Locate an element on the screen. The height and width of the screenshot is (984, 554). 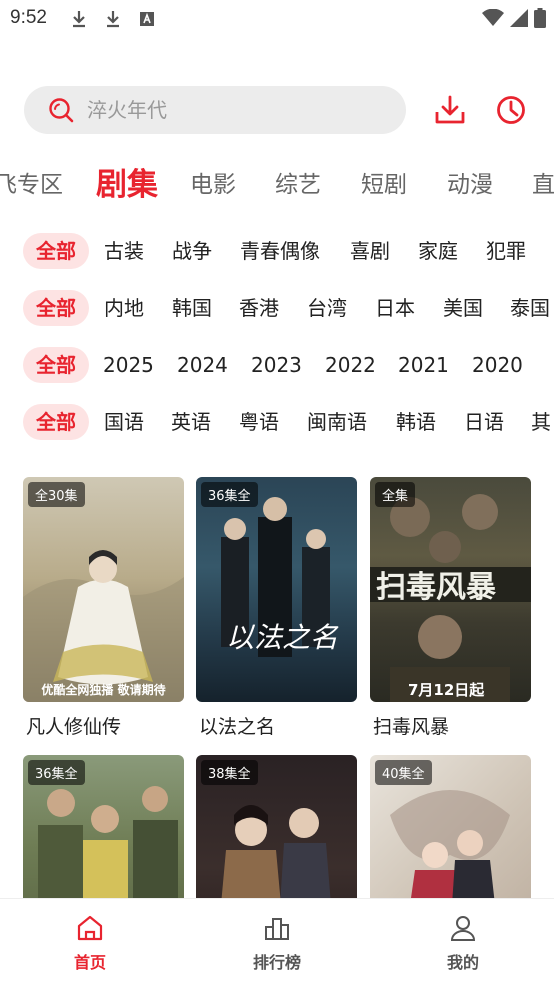
channel-tabs: 飞专区 剧集 电影 综艺 短剧 动漫 直 is located at coordinates (277, 180).